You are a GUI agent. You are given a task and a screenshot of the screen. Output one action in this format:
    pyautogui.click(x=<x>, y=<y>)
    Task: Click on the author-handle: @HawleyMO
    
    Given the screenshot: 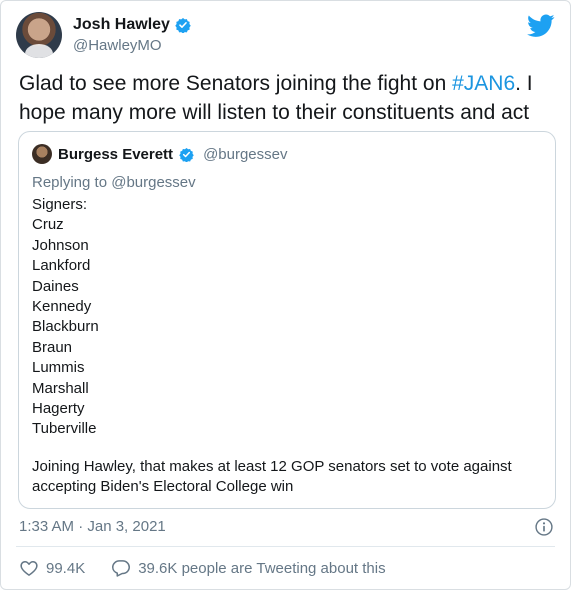 What is the action you would take?
    pyautogui.click(x=132, y=45)
    